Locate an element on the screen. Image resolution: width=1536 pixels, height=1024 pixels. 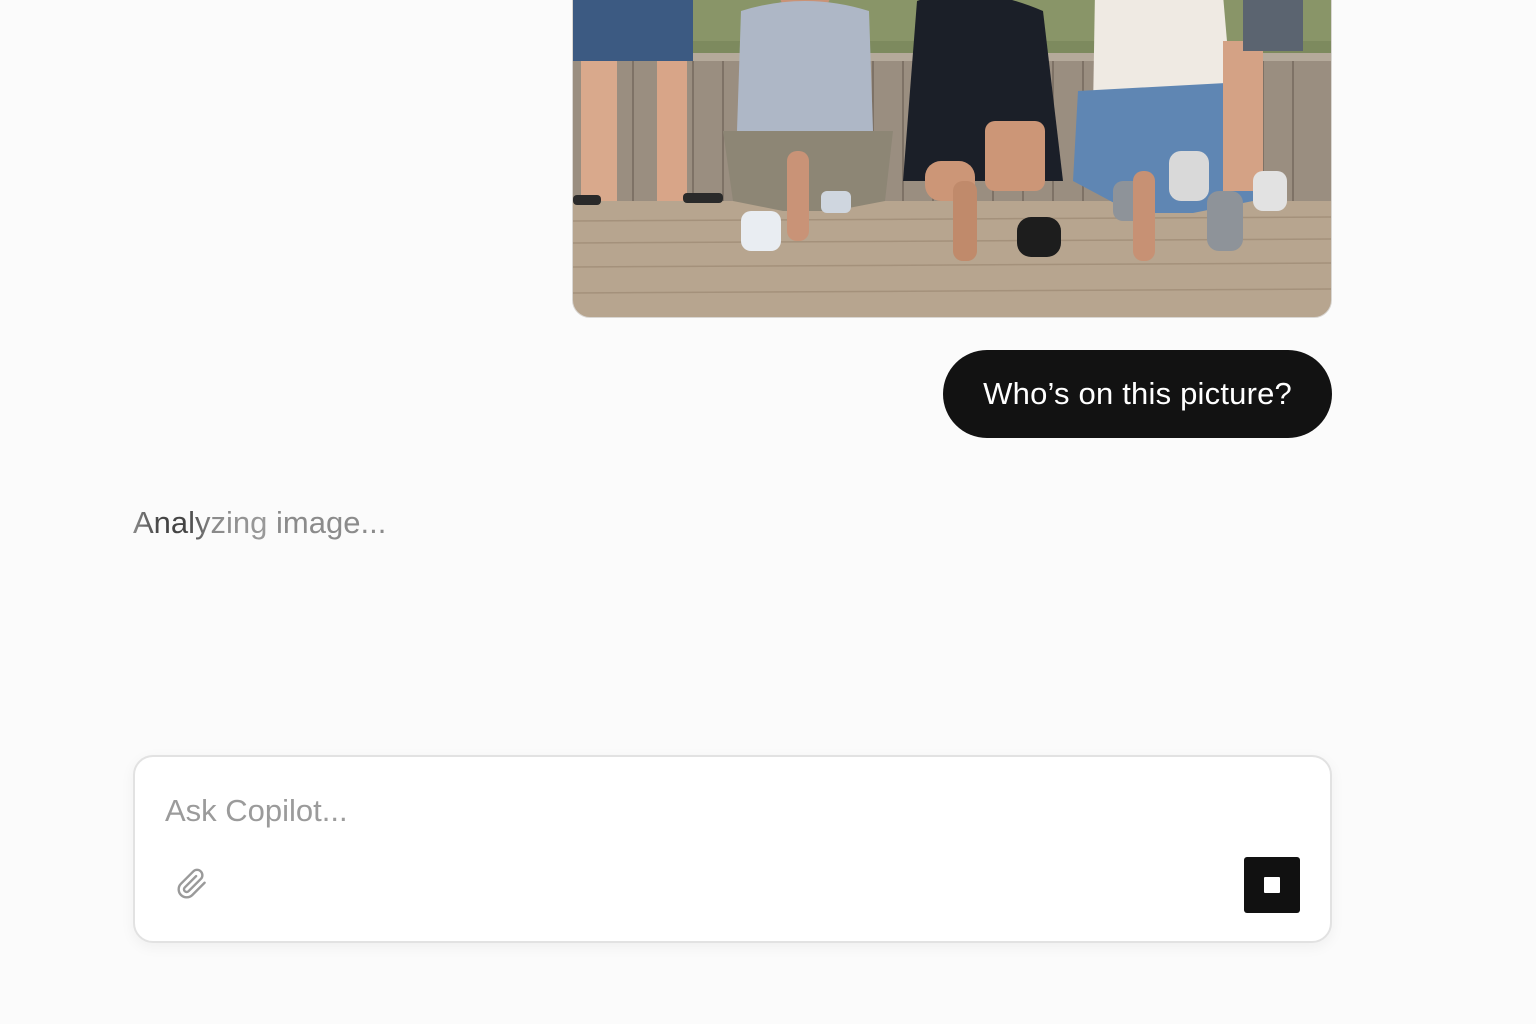
paperclip-icon is located at coordinates (192, 886).